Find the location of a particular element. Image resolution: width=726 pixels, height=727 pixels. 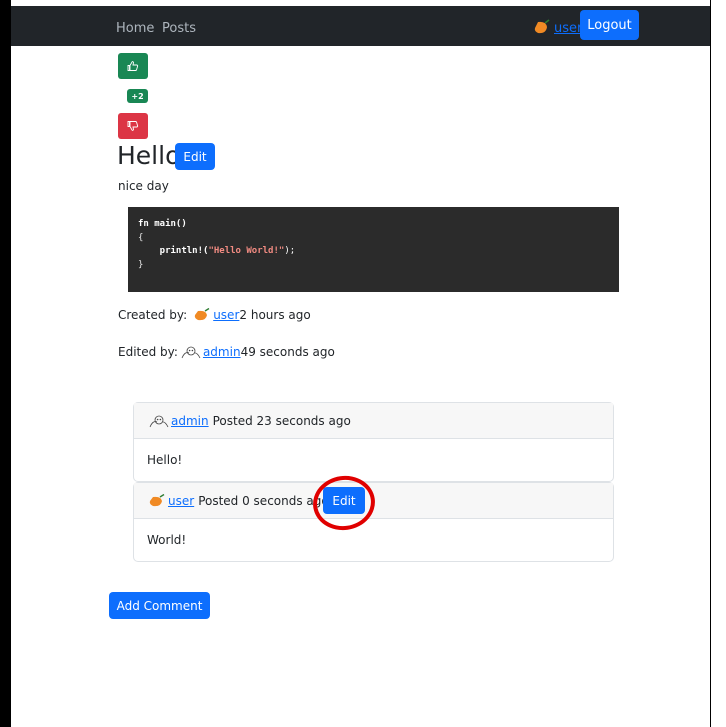

nav-posts-link: Posts is located at coordinates (179, 28).